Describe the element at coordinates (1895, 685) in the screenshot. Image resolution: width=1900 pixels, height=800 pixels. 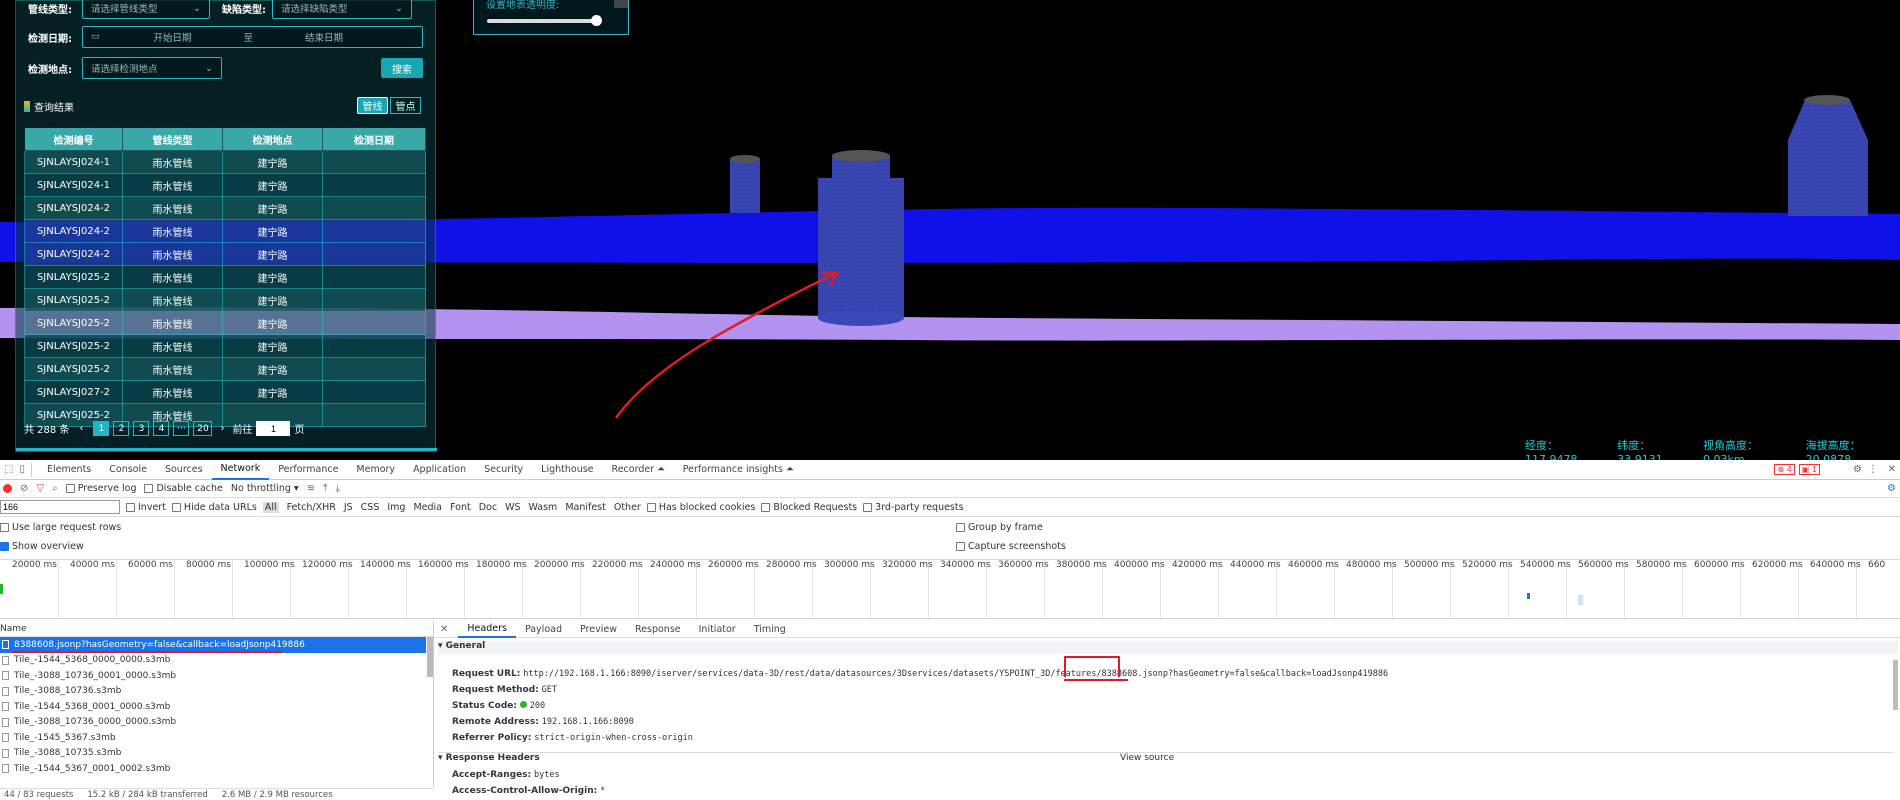
I see `details-scrollbar` at that location.